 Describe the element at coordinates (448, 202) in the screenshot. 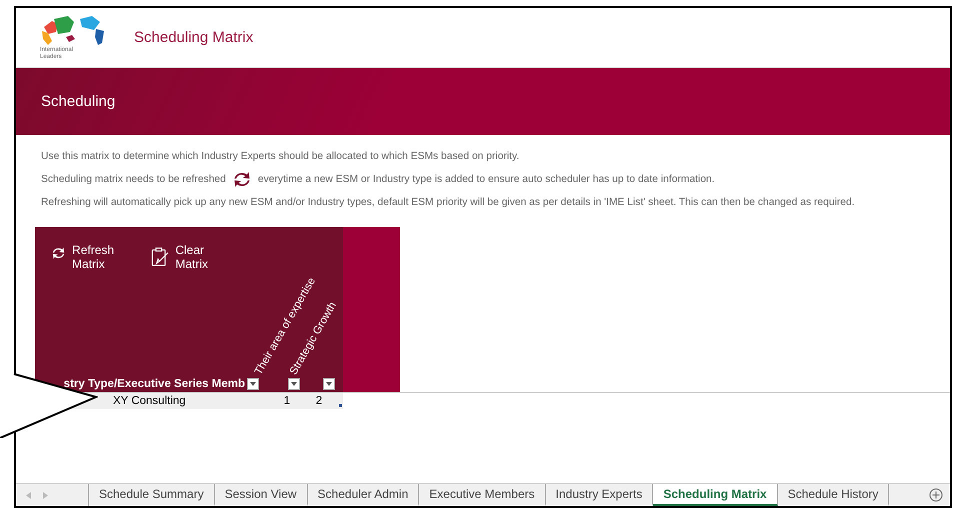

I see `instruction-text: Refreshing will automatically pick up any new ESM and/or Industry types, default ESM priority will be given as per details in 'IME List' sheet. This can then be changed as required.` at that location.